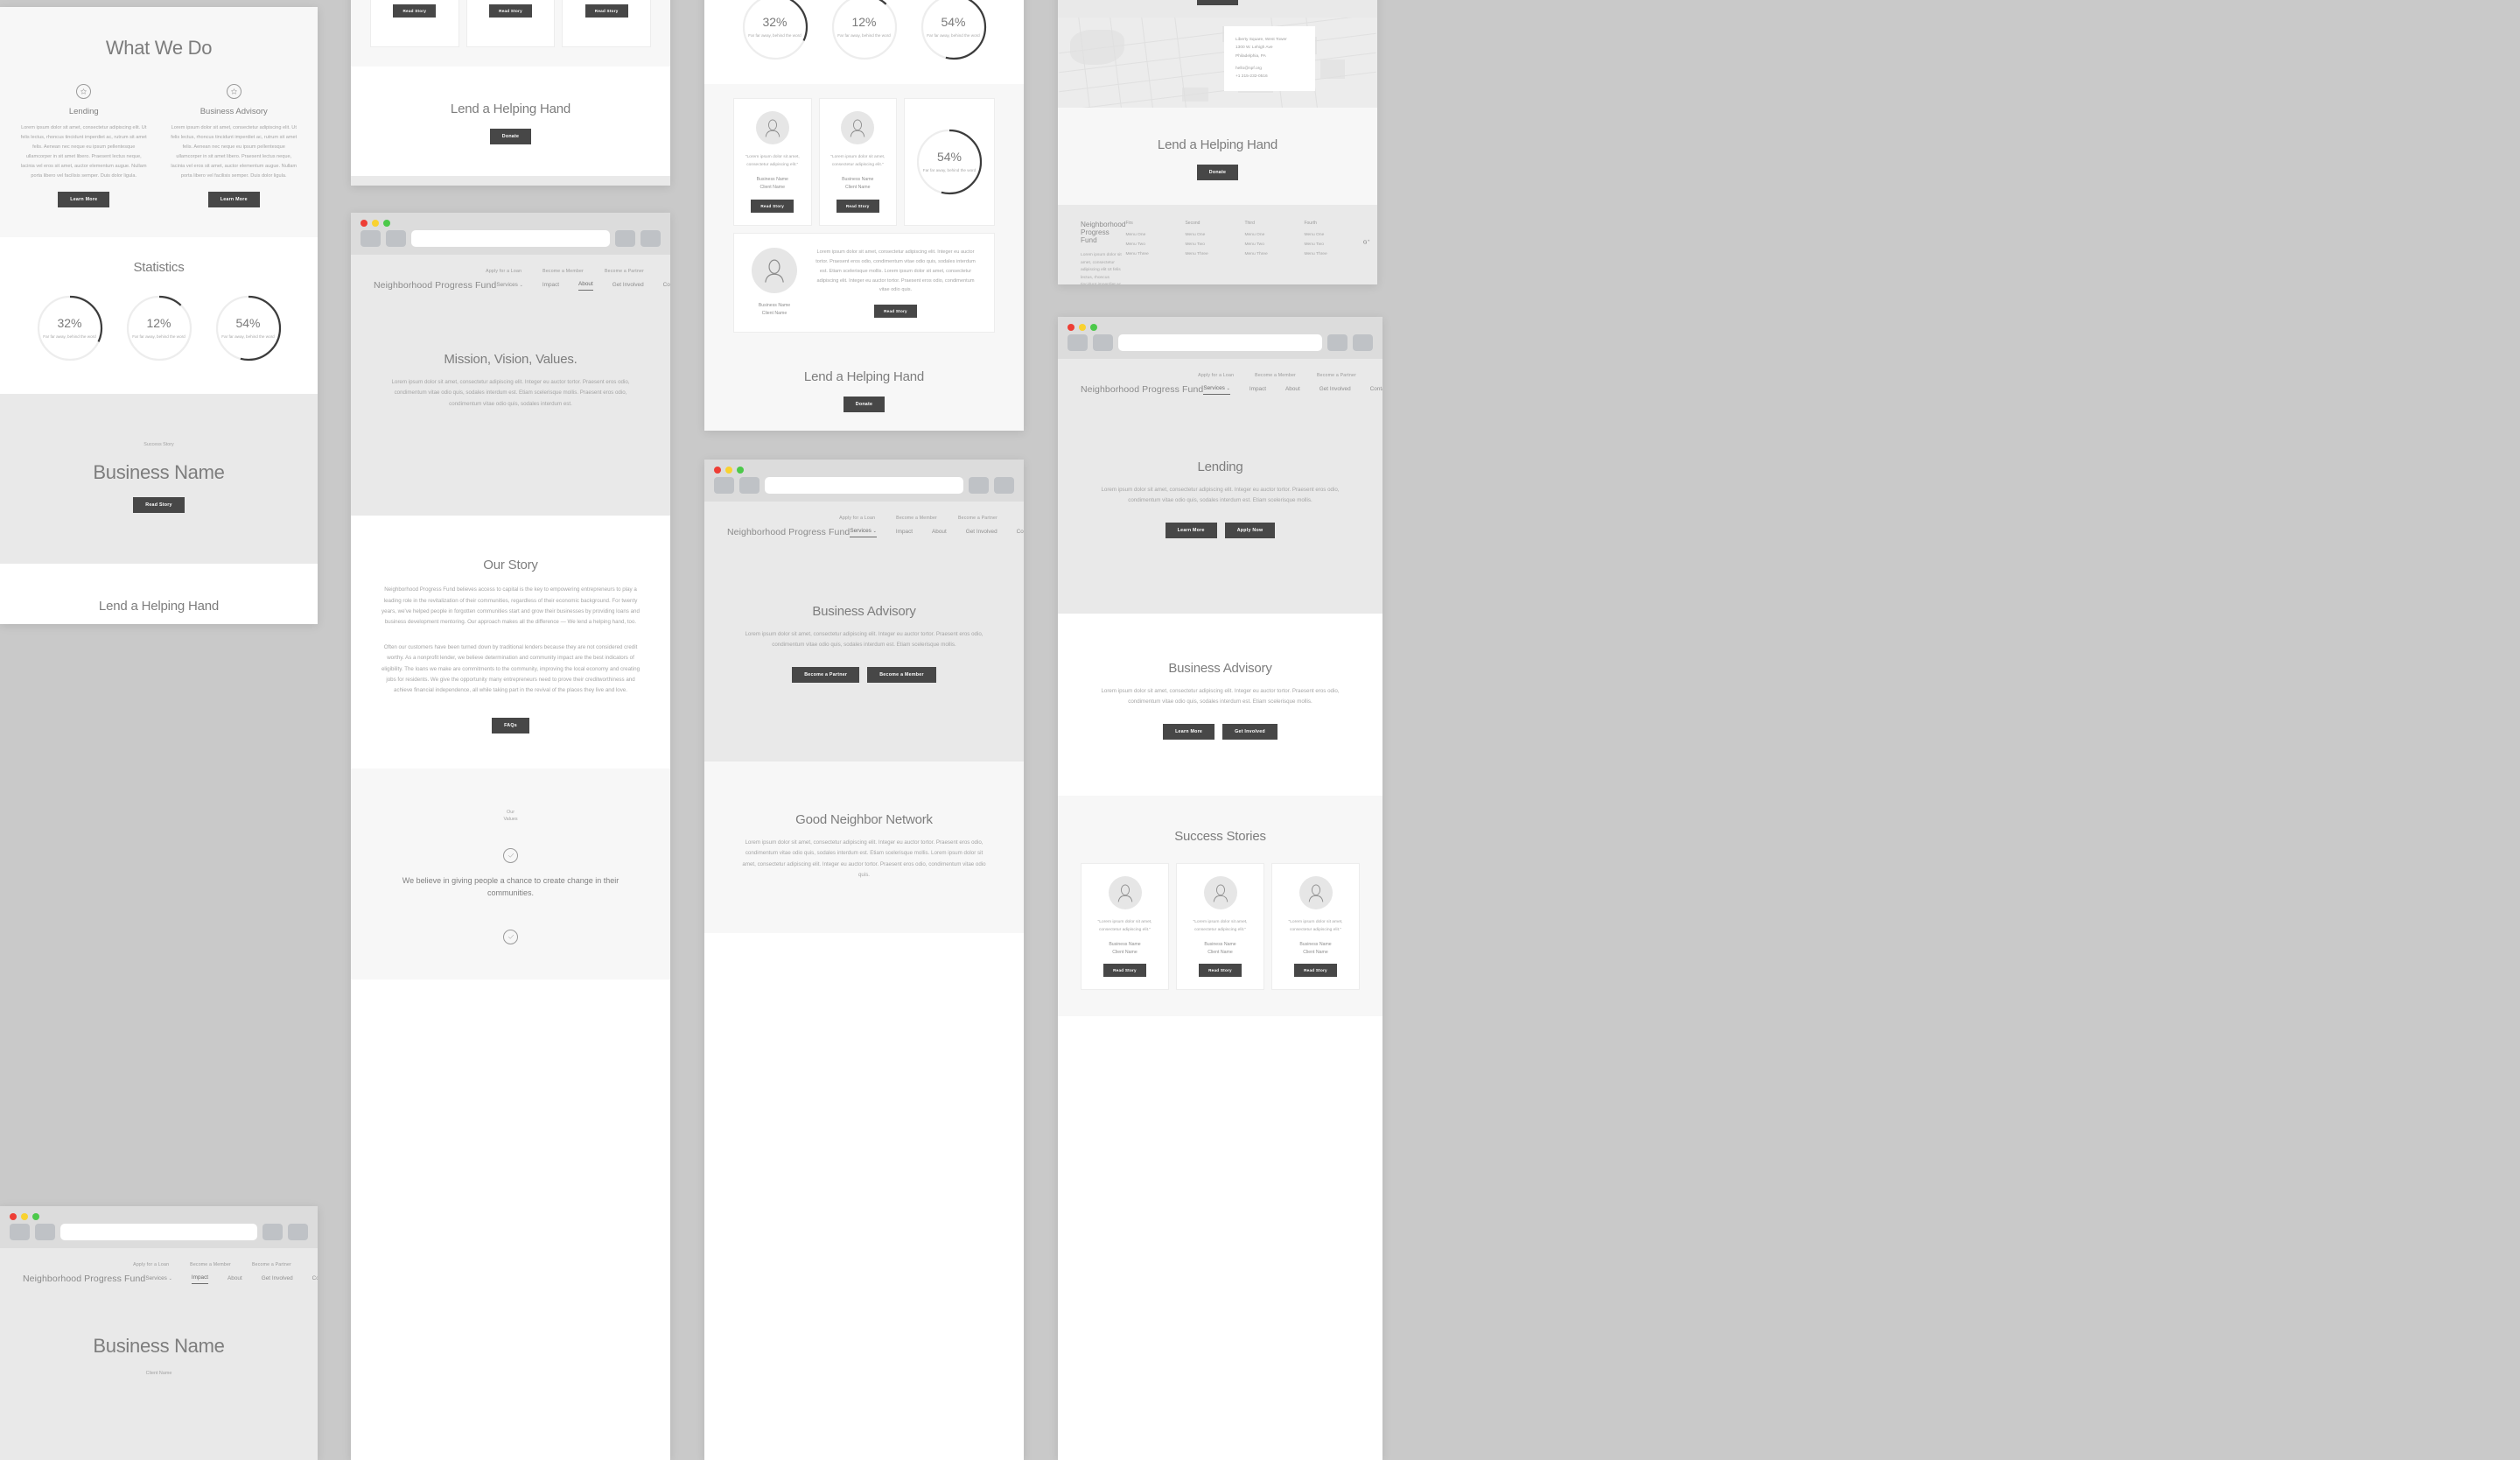 The width and height of the screenshot is (2520, 1460). Describe the element at coordinates (1217, 2) in the screenshot. I see `submit-button: Submit` at that location.